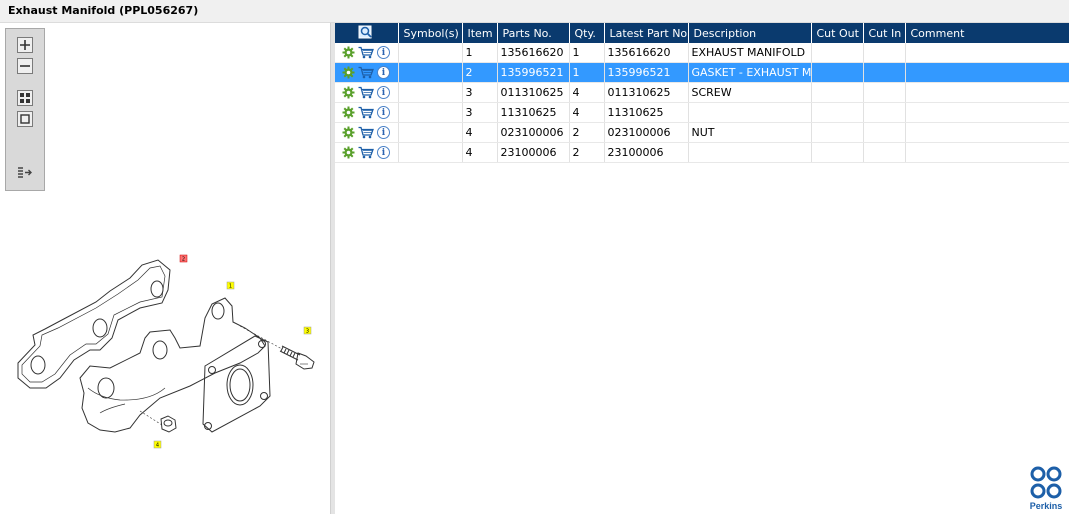 The width and height of the screenshot is (1069, 514). Describe the element at coordinates (480, 53) in the screenshot. I see `item-cell: 1` at that location.